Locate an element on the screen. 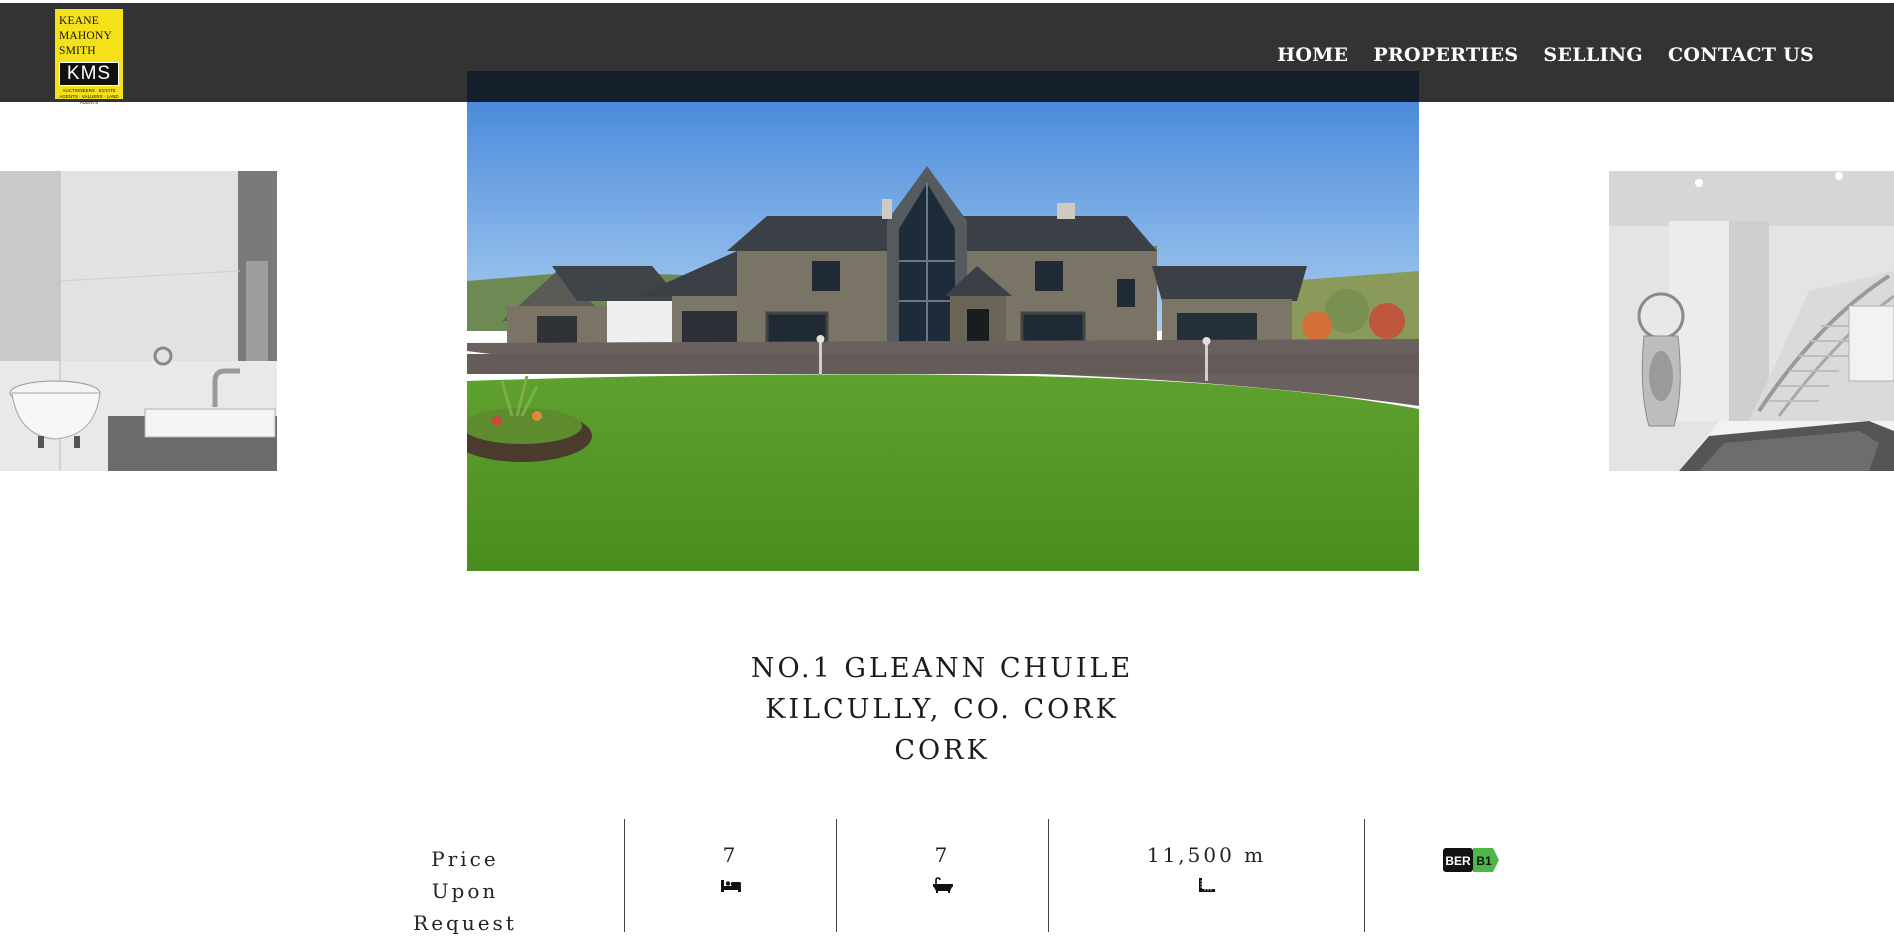  bath-icon is located at coordinates (942, 885).